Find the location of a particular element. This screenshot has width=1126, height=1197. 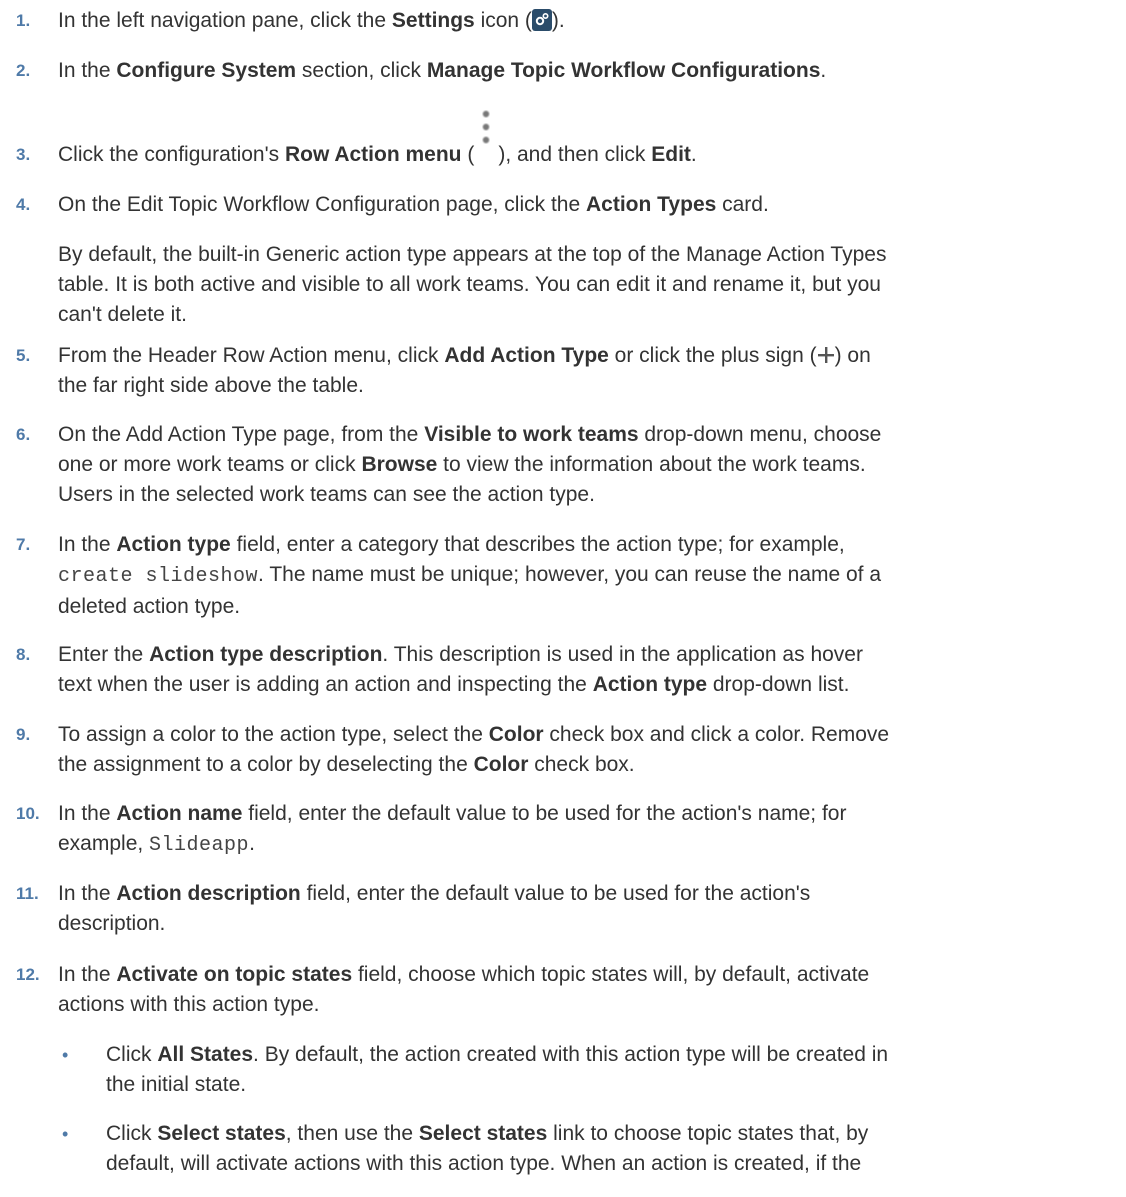

step-number: 7. is located at coordinates (23, 544).